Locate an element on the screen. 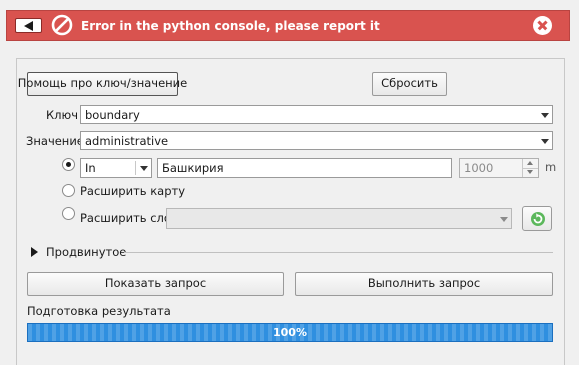 The image size is (579, 365). progress-bar: 100% is located at coordinates (290, 332).